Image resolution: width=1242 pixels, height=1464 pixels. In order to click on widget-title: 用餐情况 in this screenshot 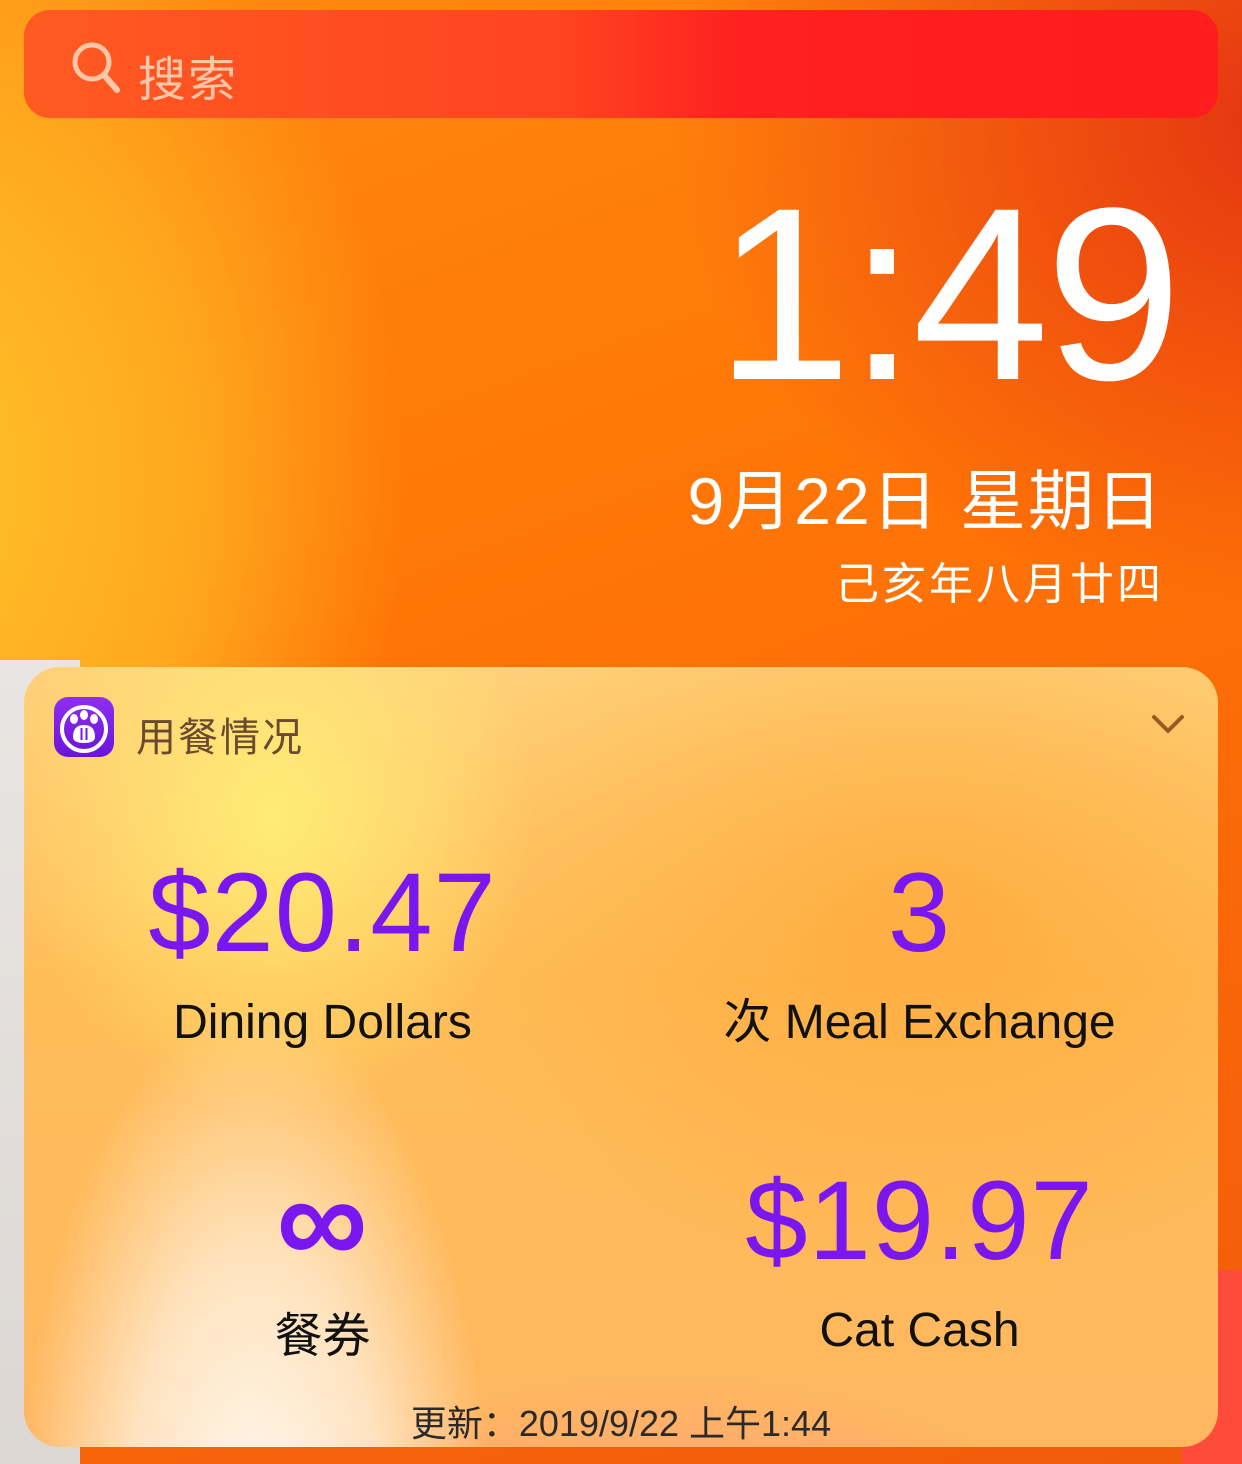, I will do `click(220, 738)`.